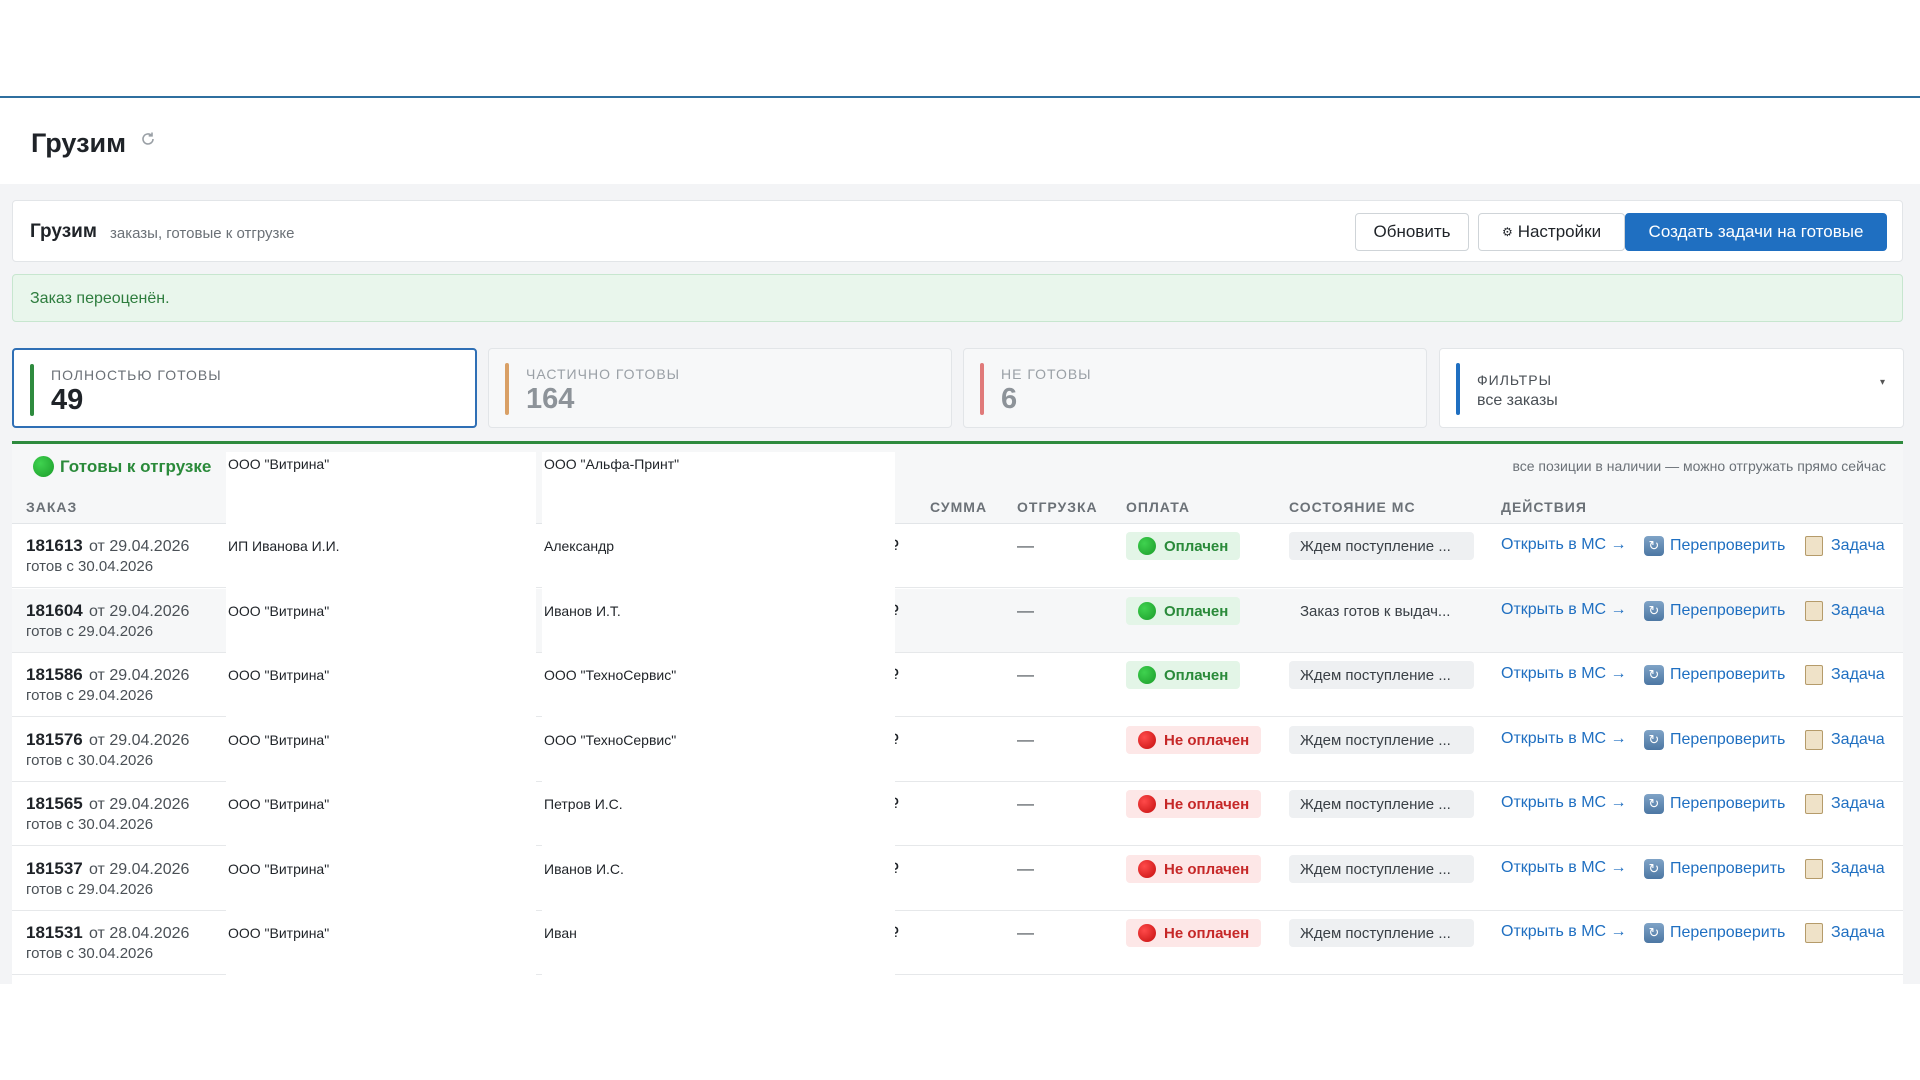 The width and height of the screenshot is (1920, 1080). Describe the element at coordinates (1507, 232) in the screenshot. I see `gear-icon: ⚙` at that location.